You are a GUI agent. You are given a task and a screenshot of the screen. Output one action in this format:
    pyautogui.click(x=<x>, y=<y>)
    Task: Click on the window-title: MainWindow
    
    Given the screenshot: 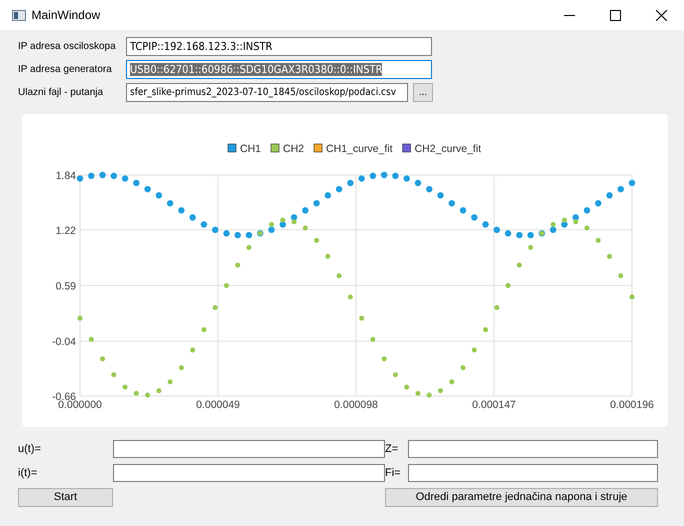 What is the action you would take?
    pyautogui.click(x=66, y=15)
    